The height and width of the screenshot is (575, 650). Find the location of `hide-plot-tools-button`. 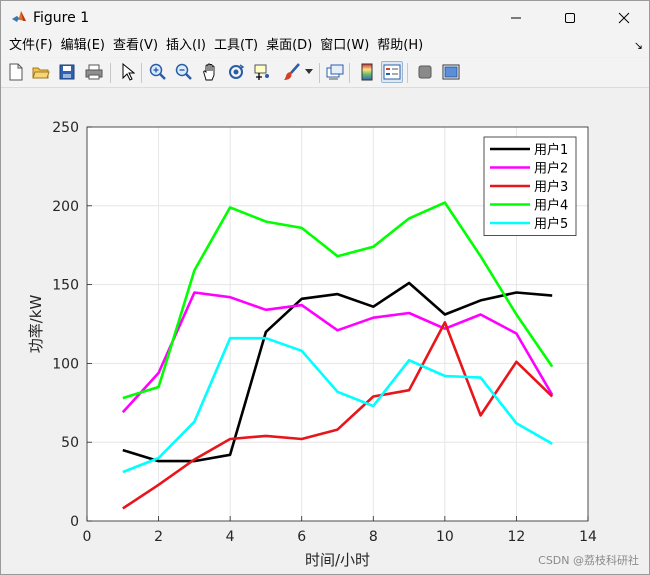

hide-plot-tools-button is located at coordinates (425, 72).